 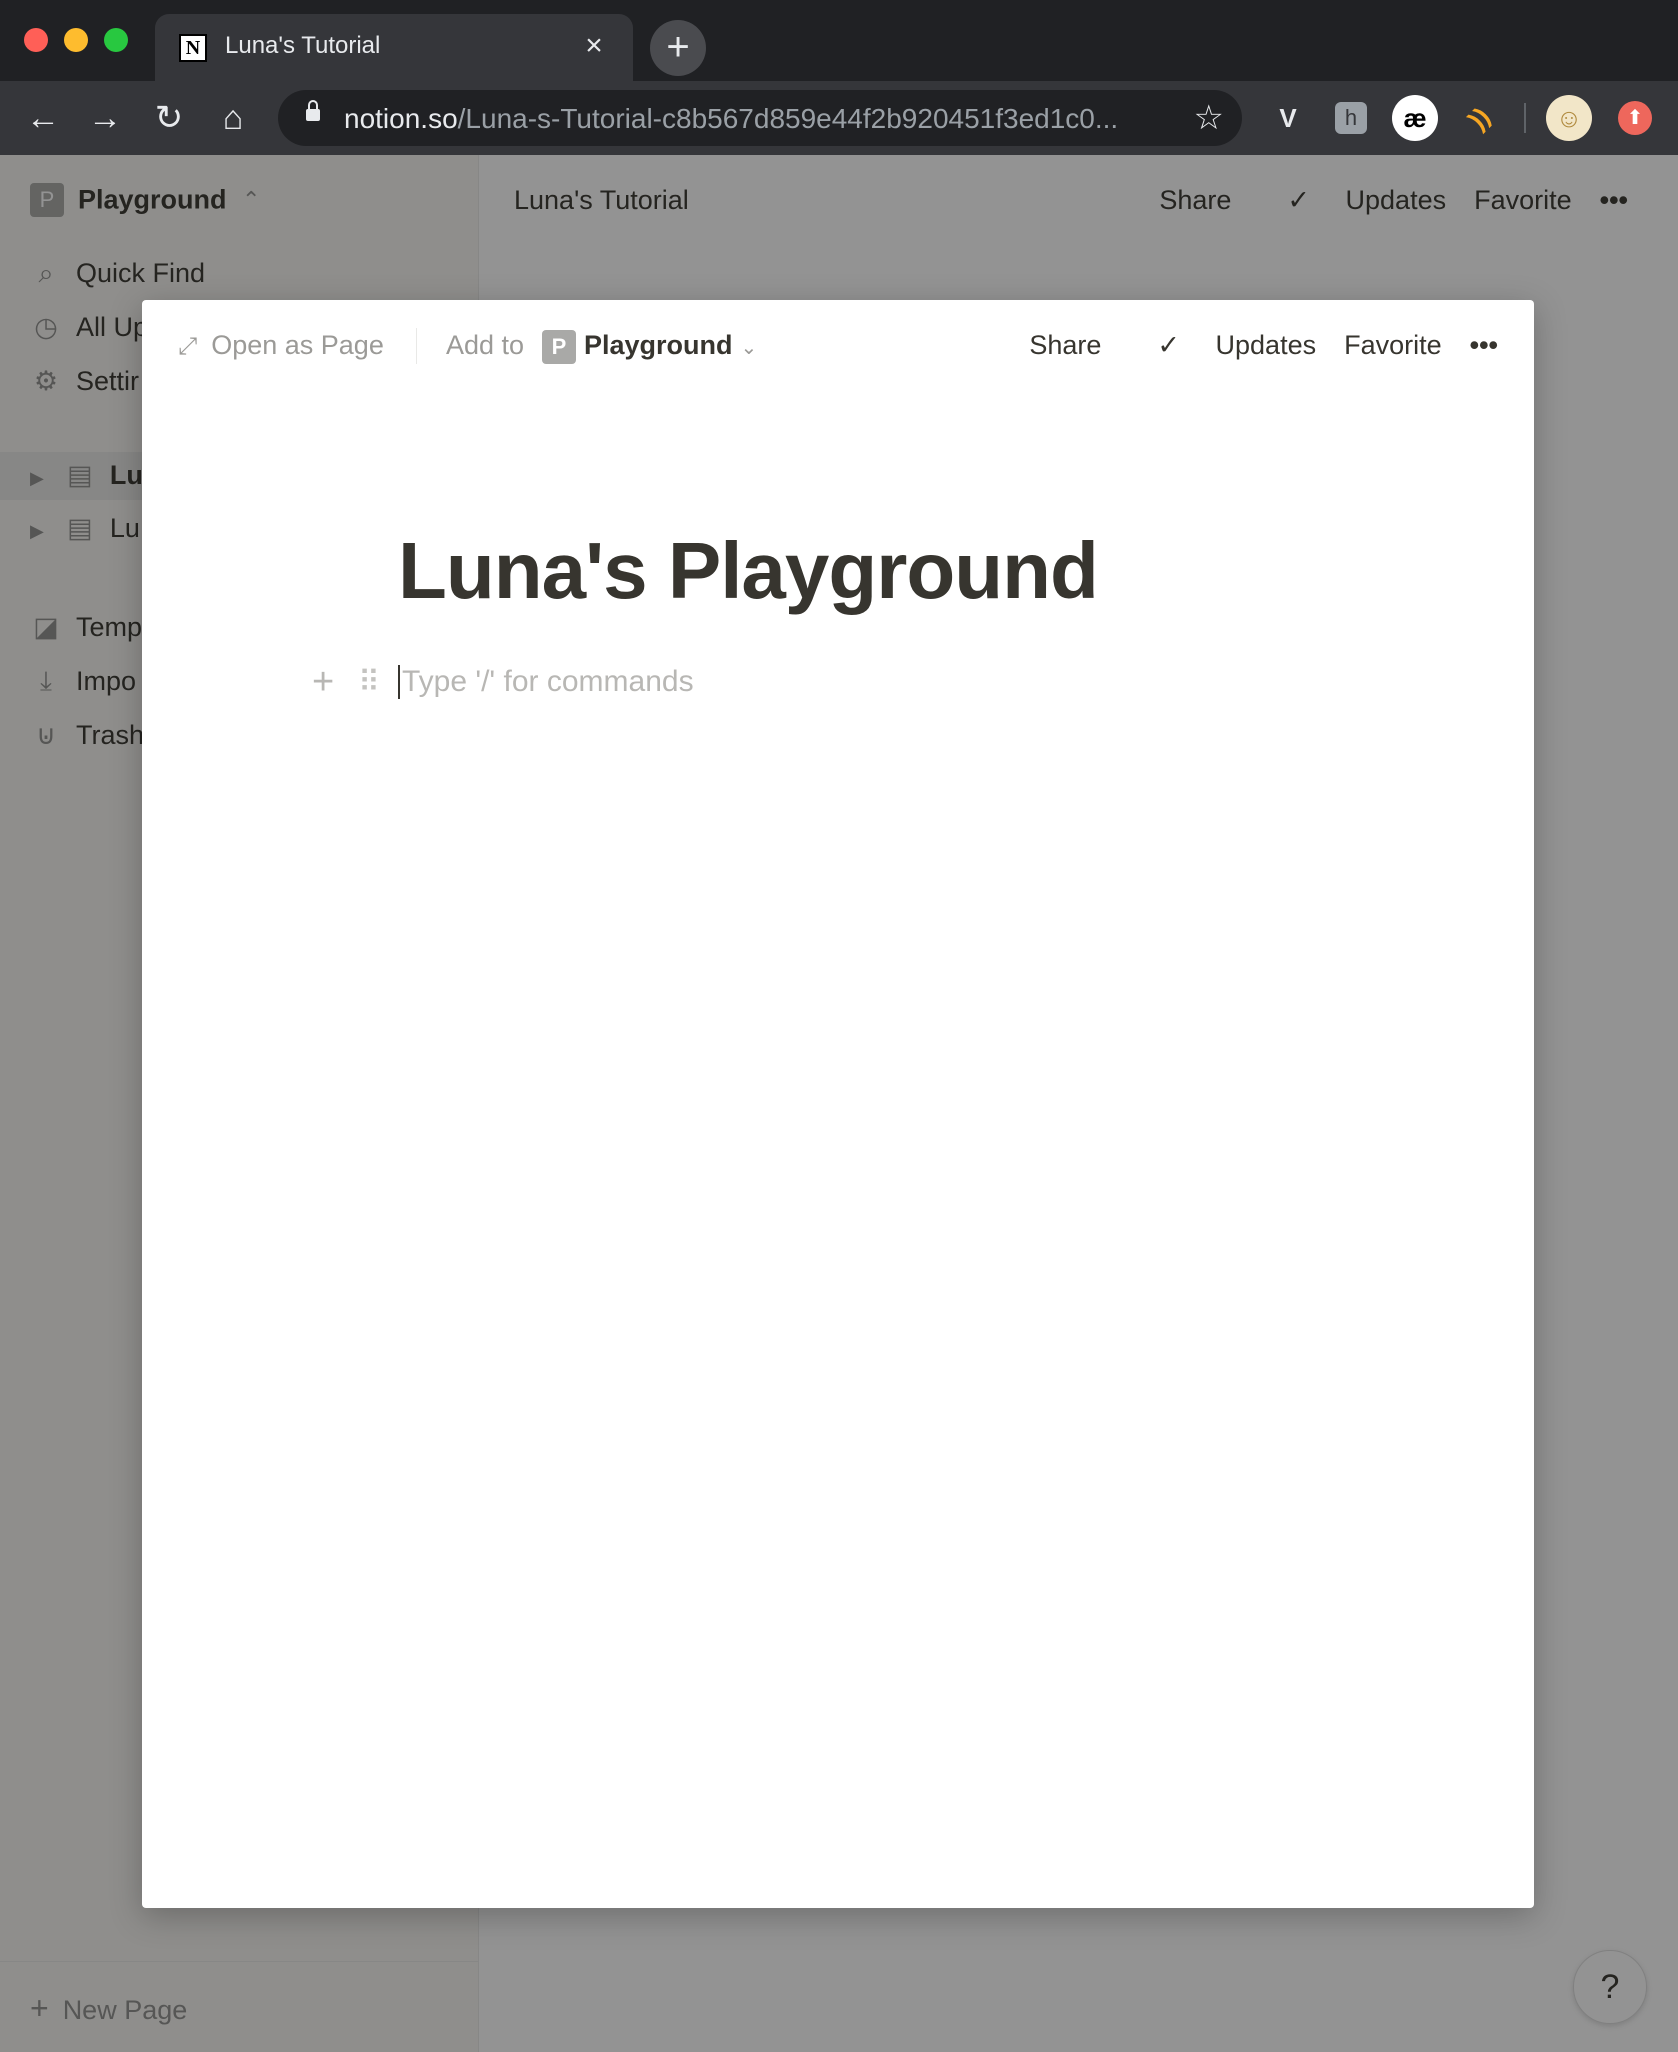 What do you see at coordinates (485, 345) in the screenshot?
I see `add-to-label: Add to` at bounding box center [485, 345].